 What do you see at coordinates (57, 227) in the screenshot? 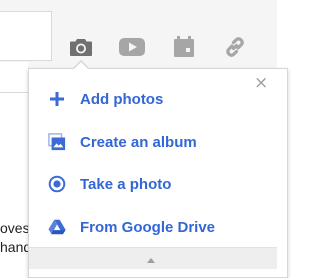
I see `google-drive-icon` at bounding box center [57, 227].